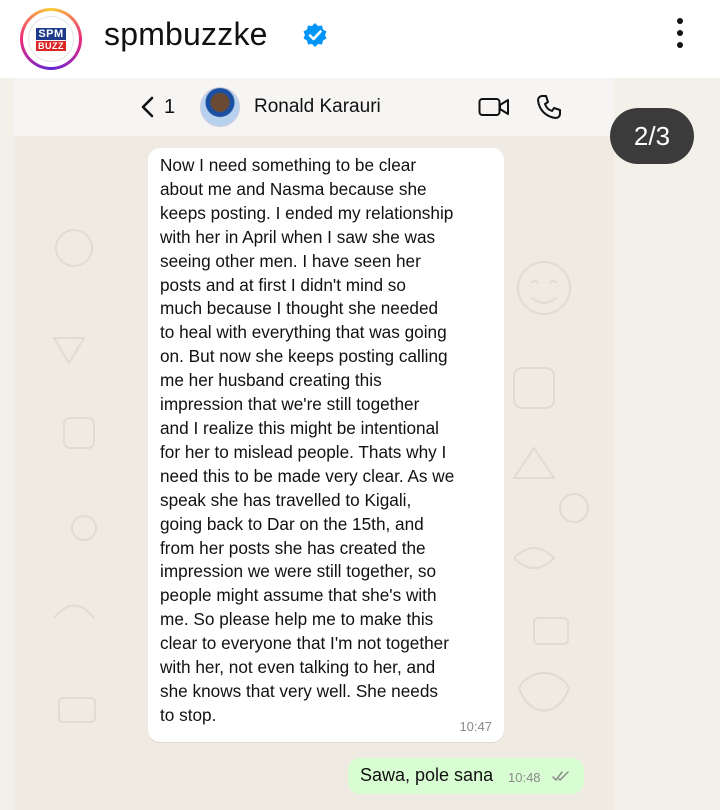  I want to click on outgoing-message-bubble: Sawa, pole sana 10:48, so click(466, 776).